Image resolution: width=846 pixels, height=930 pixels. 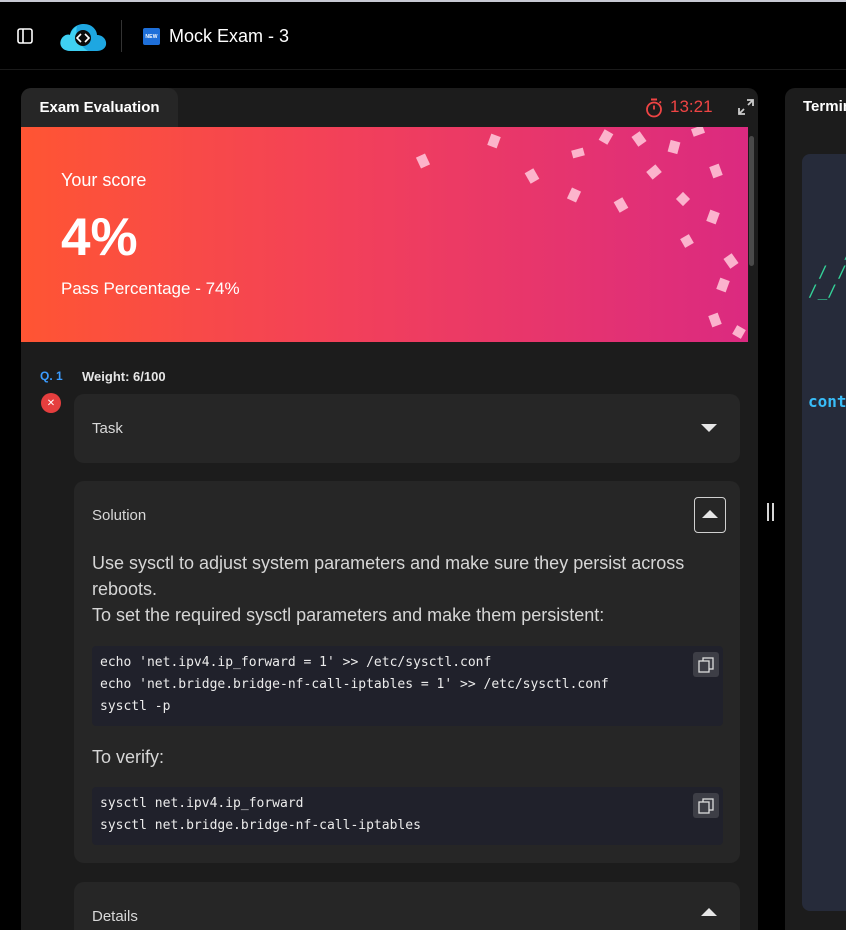 What do you see at coordinates (135, 706) in the screenshot?
I see `code-line: sysctl -p` at bounding box center [135, 706].